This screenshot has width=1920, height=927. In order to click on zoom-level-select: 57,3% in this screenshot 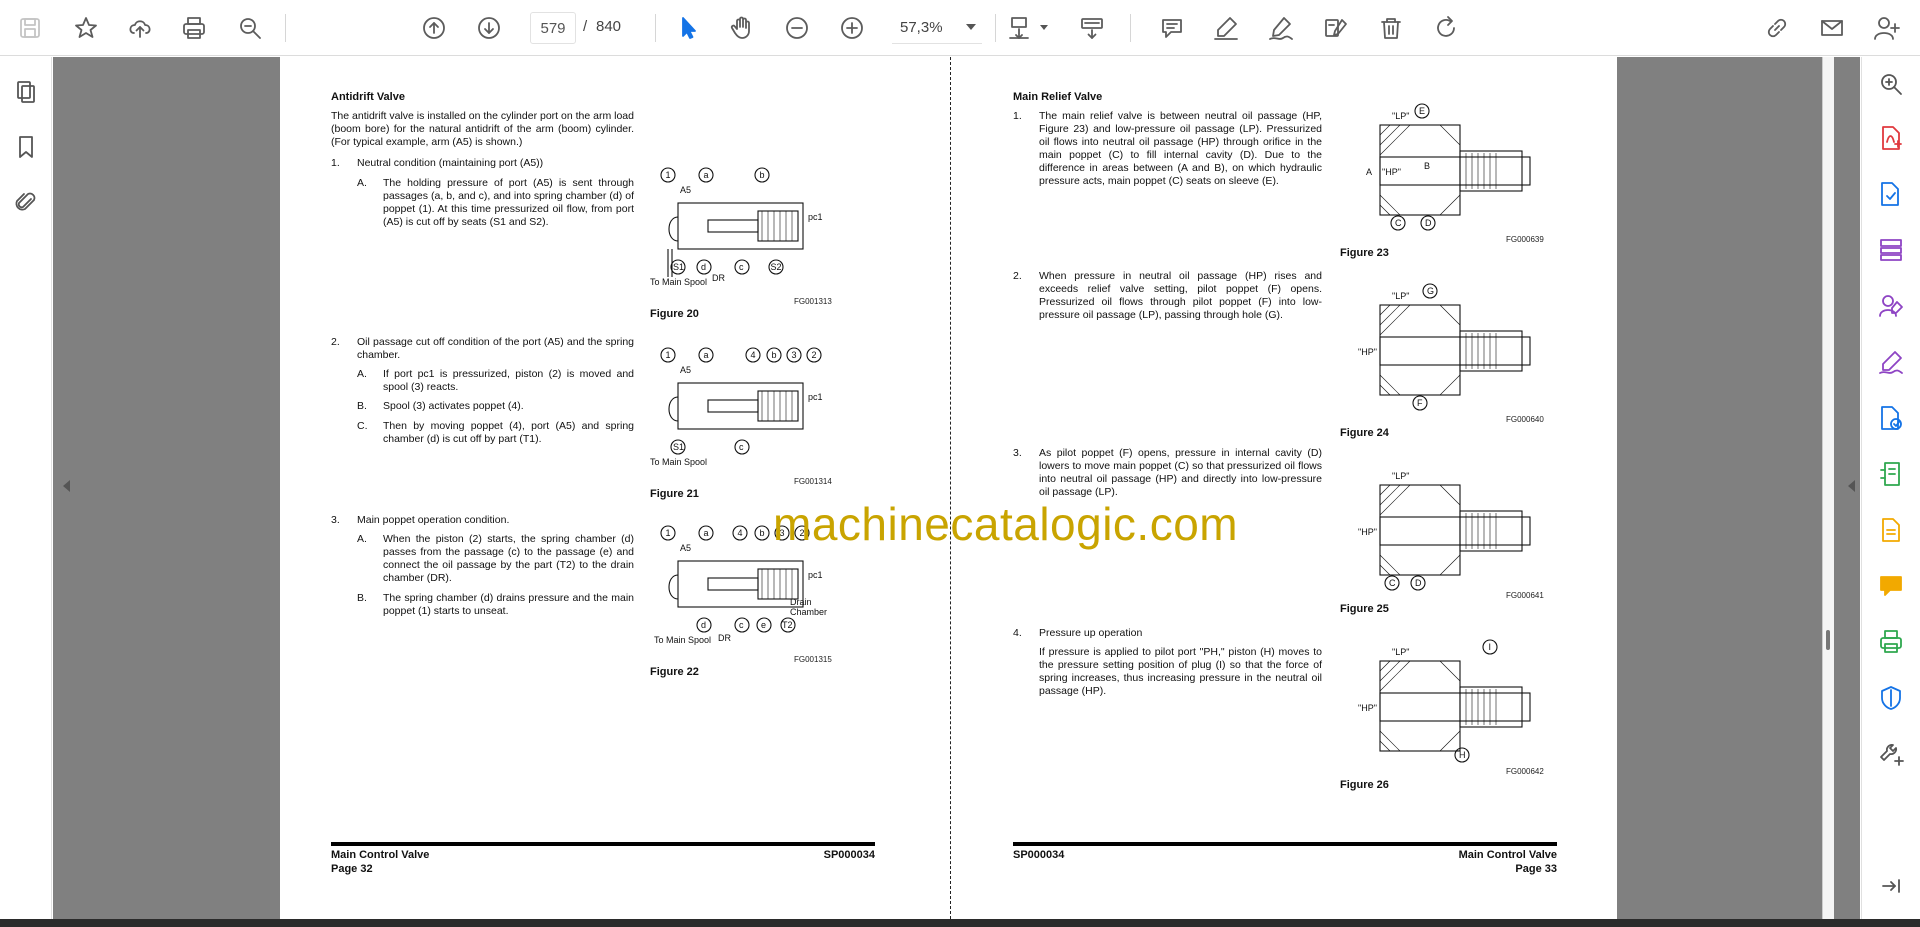, I will do `click(937, 28)`.